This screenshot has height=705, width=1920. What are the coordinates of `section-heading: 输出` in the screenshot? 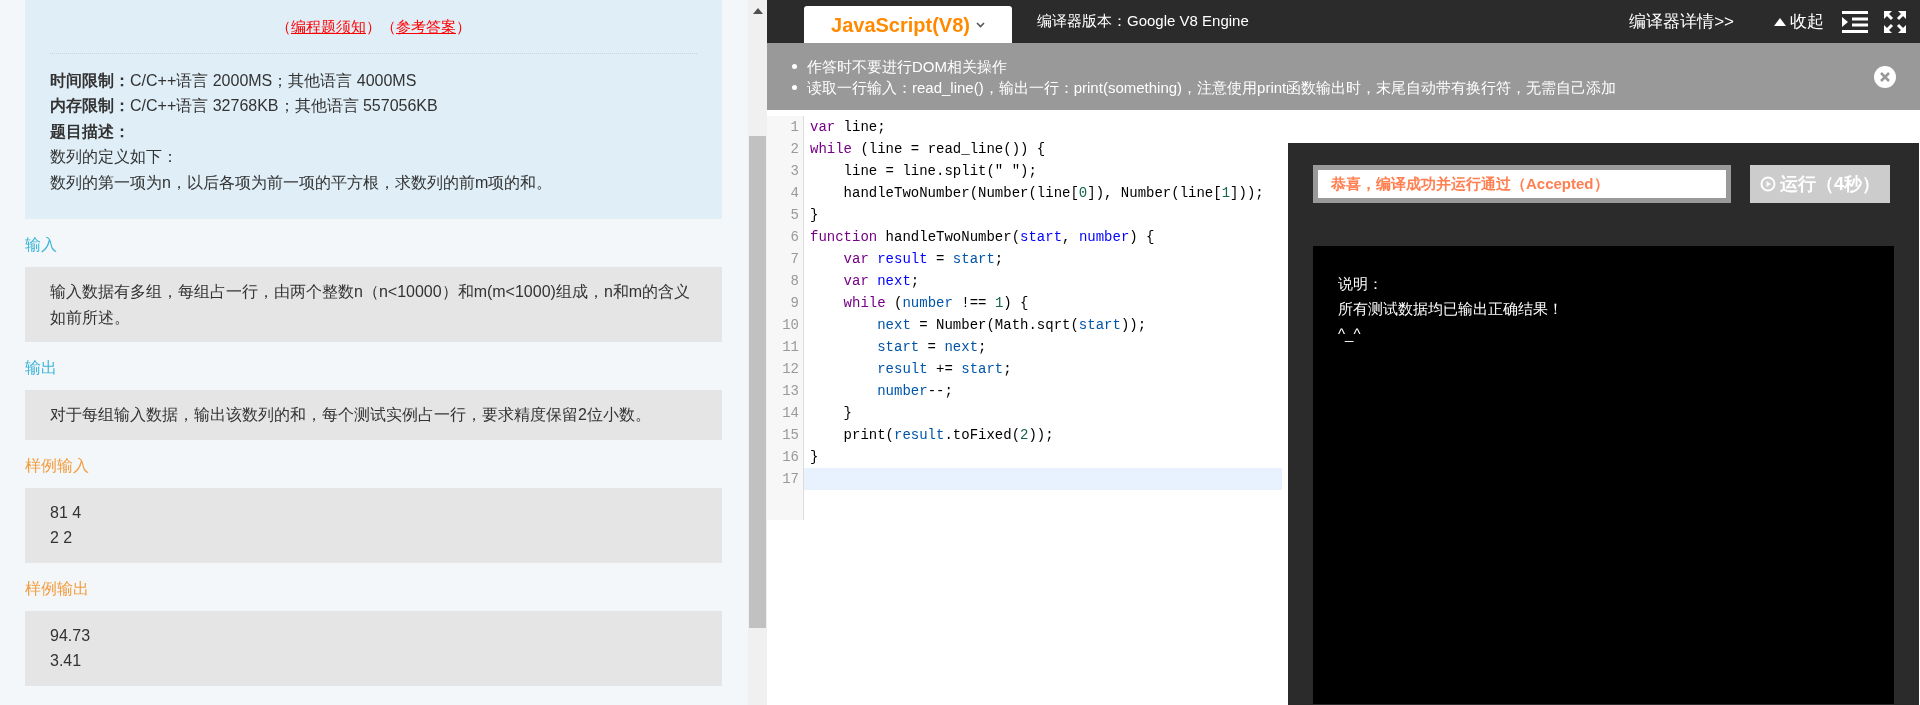 It's located at (41, 368).